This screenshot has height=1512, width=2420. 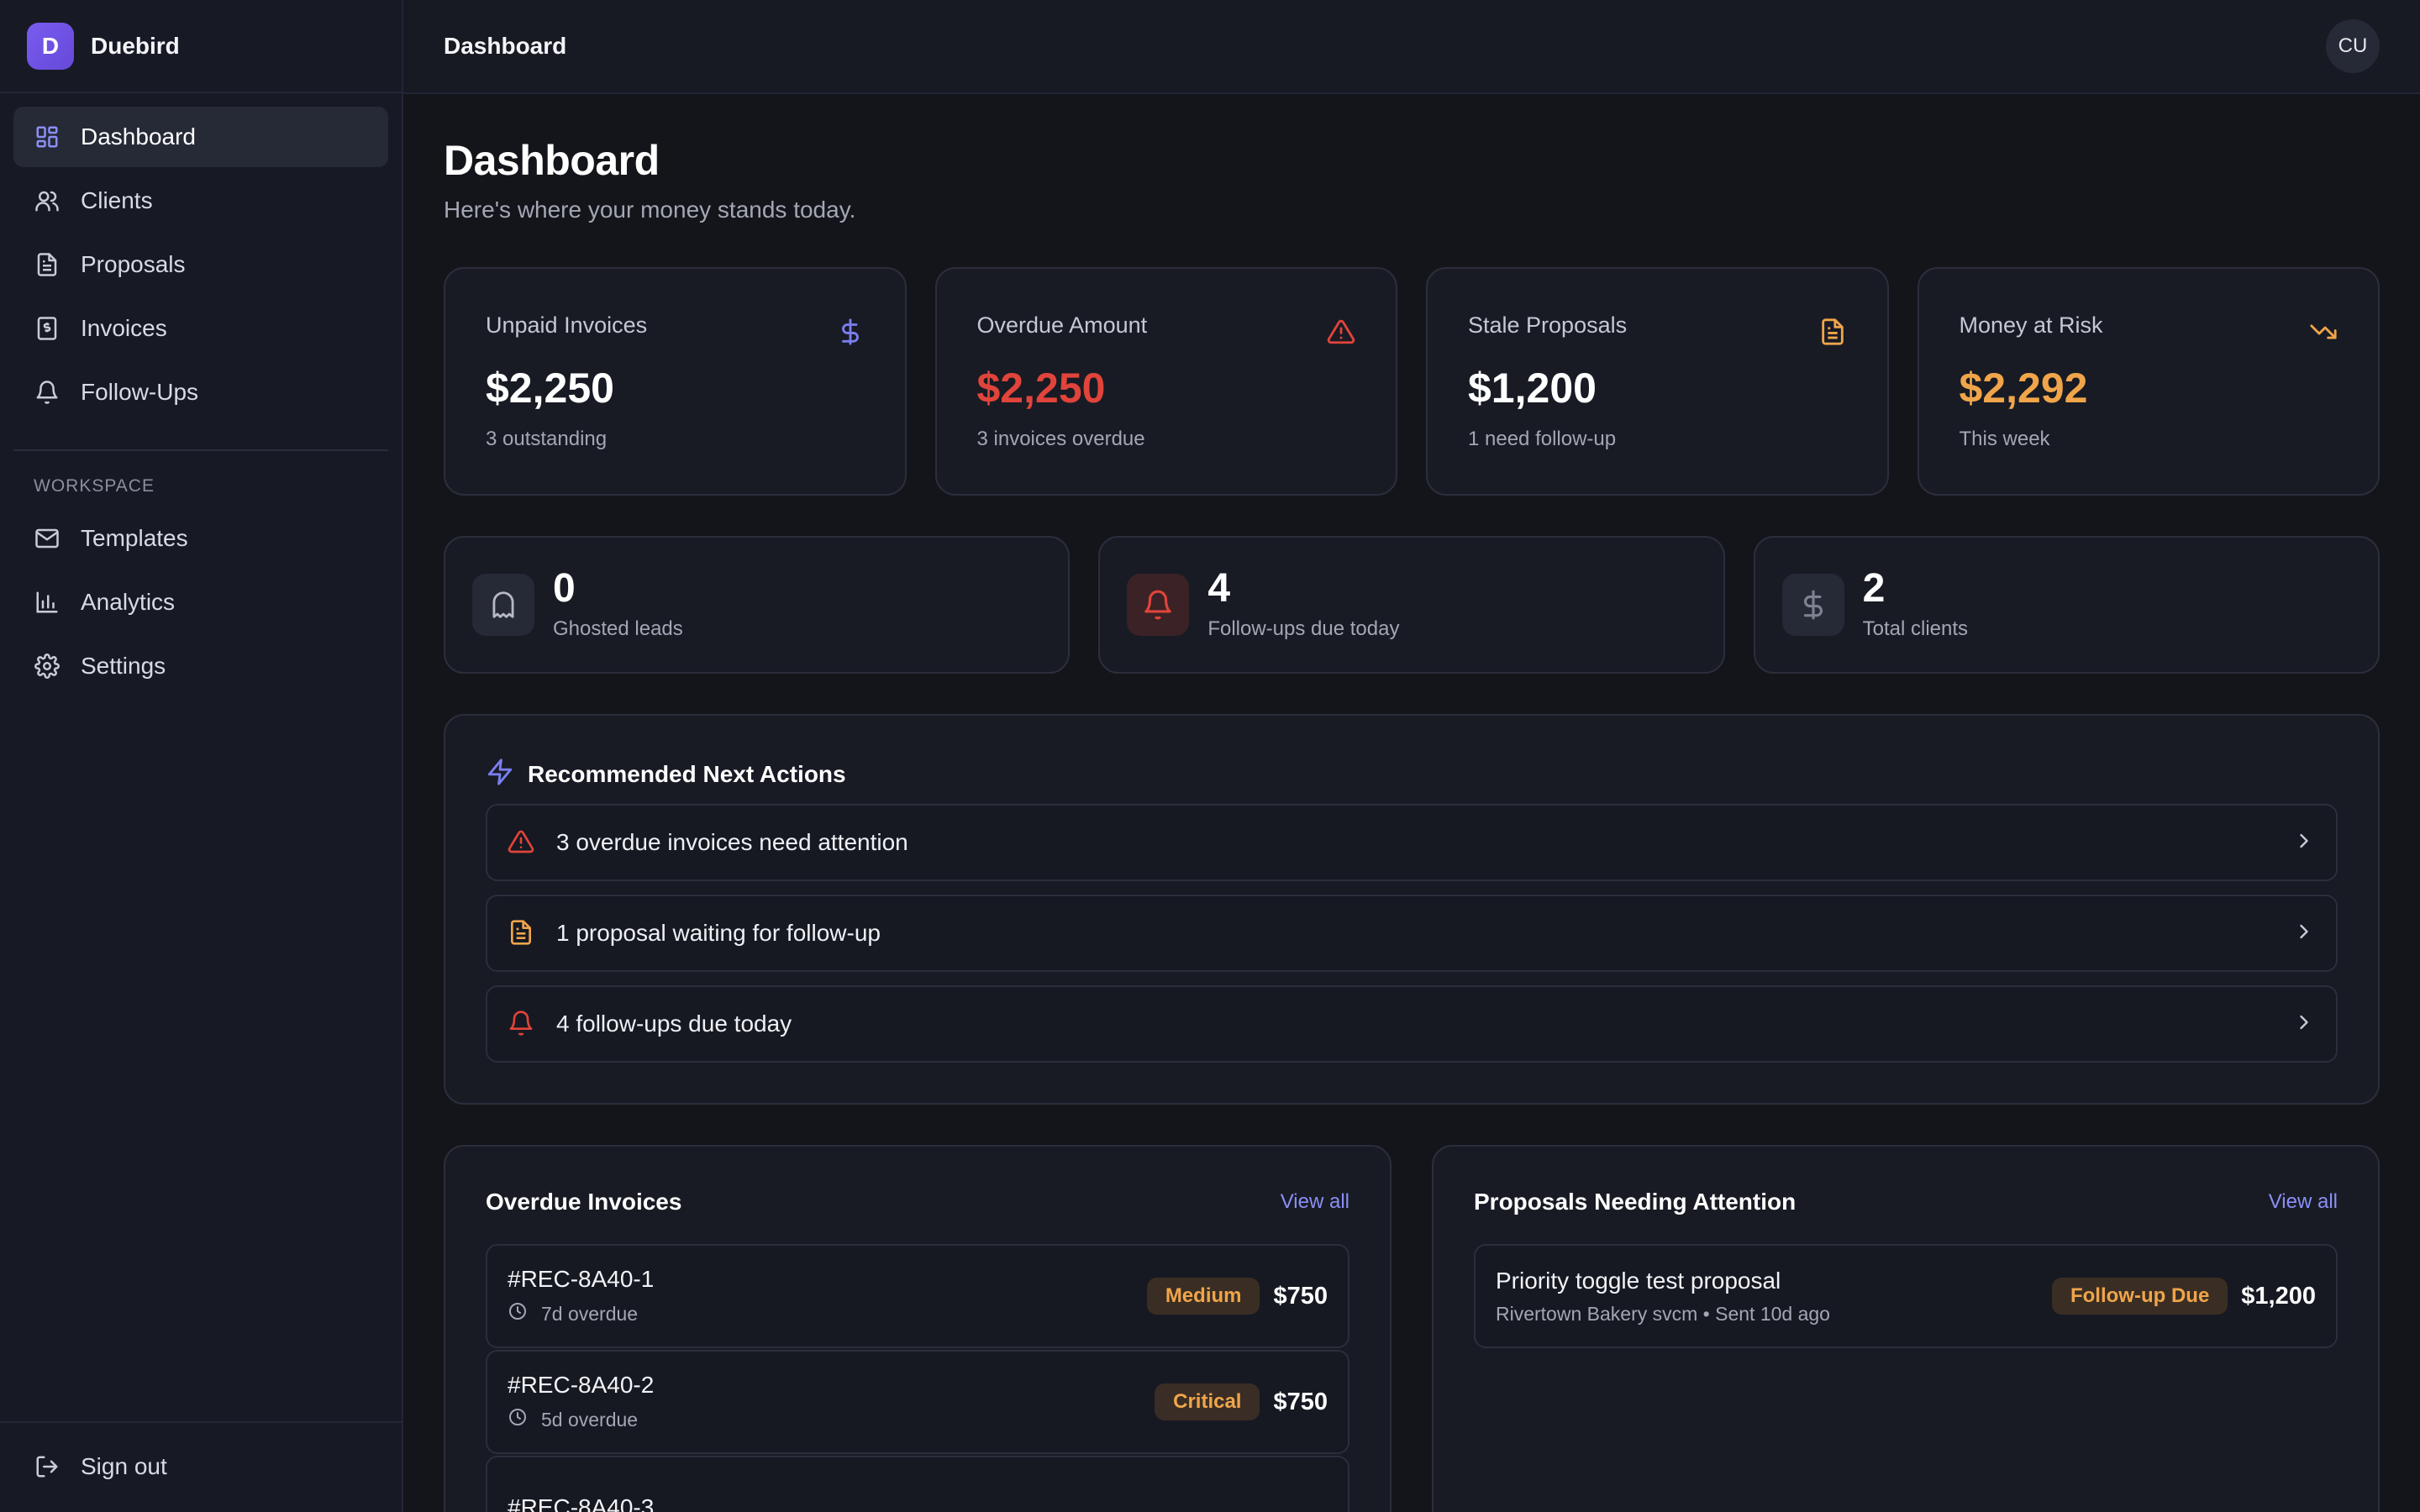 What do you see at coordinates (201, 46) in the screenshot?
I see `brand: D Duebird` at bounding box center [201, 46].